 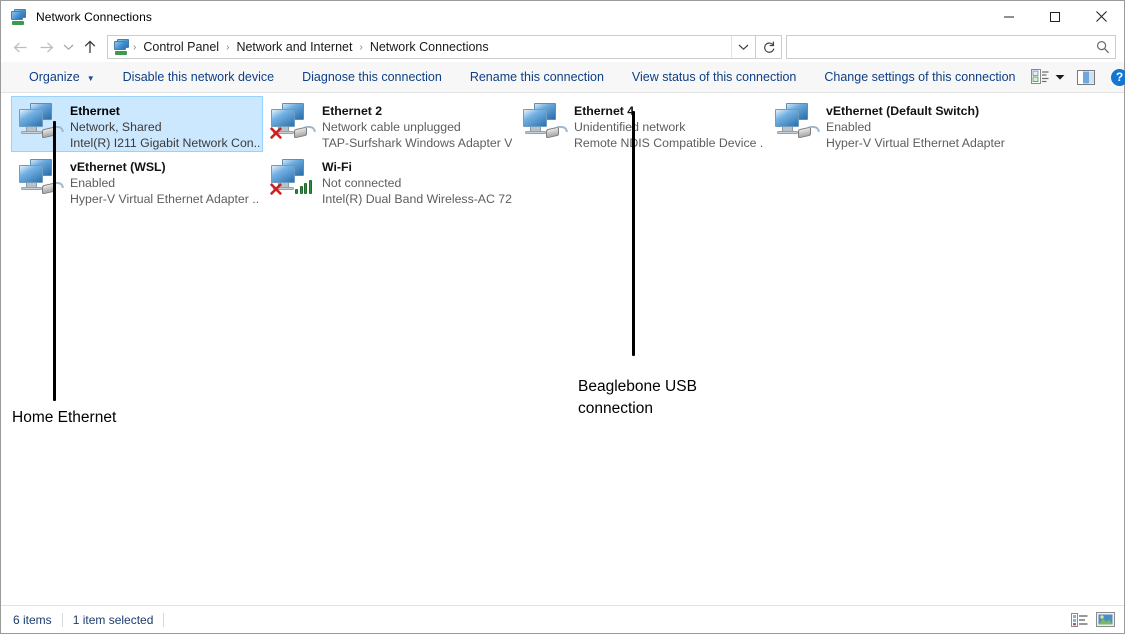 What do you see at coordinates (1009, 16) in the screenshot?
I see `minimize-icon` at bounding box center [1009, 16].